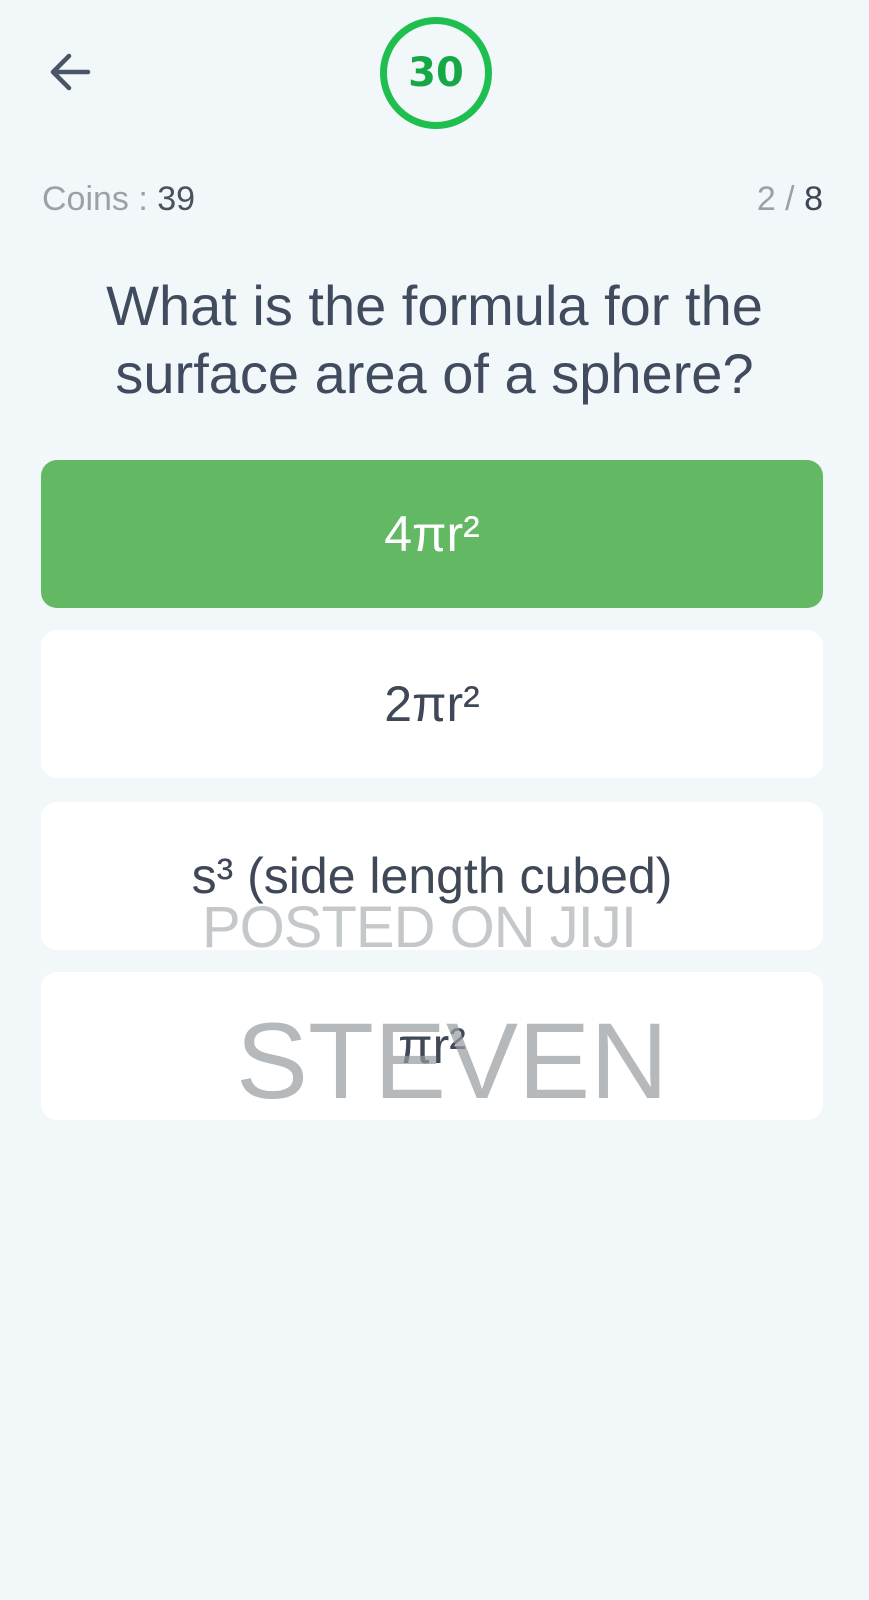 The width and height of the screenshot is (869, 1600). I want to click on answer-option-label: πr², so click(432, 1046).